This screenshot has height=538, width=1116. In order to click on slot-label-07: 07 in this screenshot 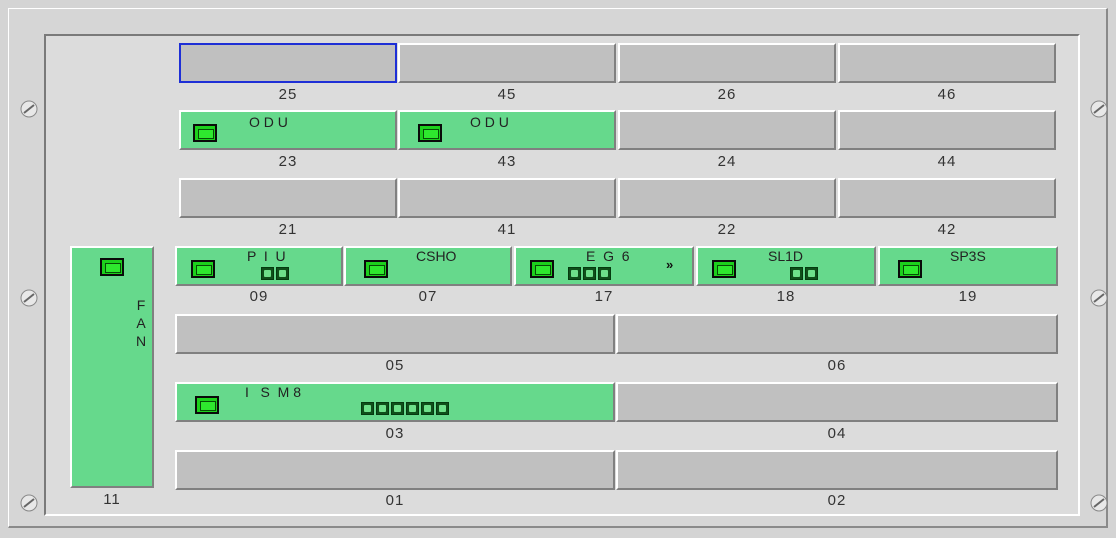, I will do `click(428, 296)`.